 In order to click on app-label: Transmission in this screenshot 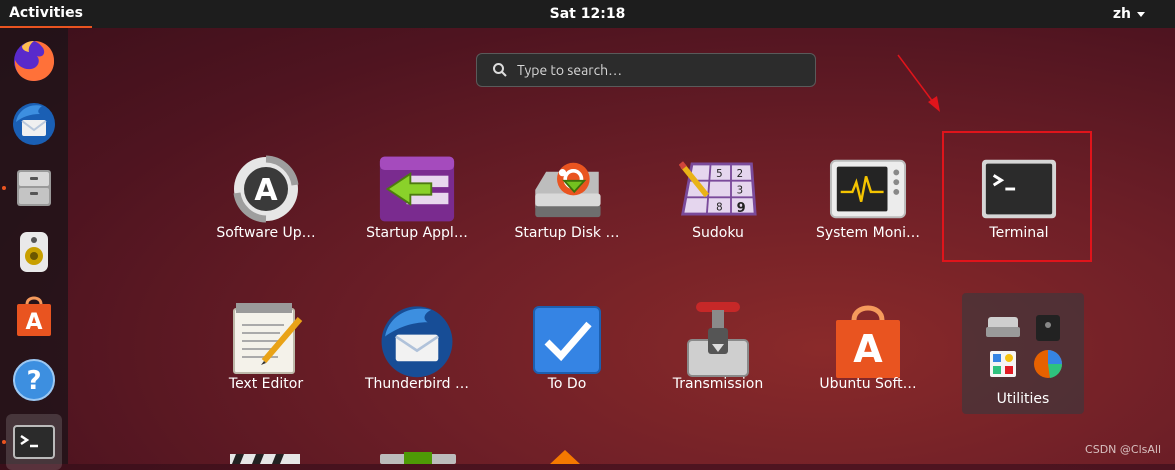, I will do `click(718, 384)`.